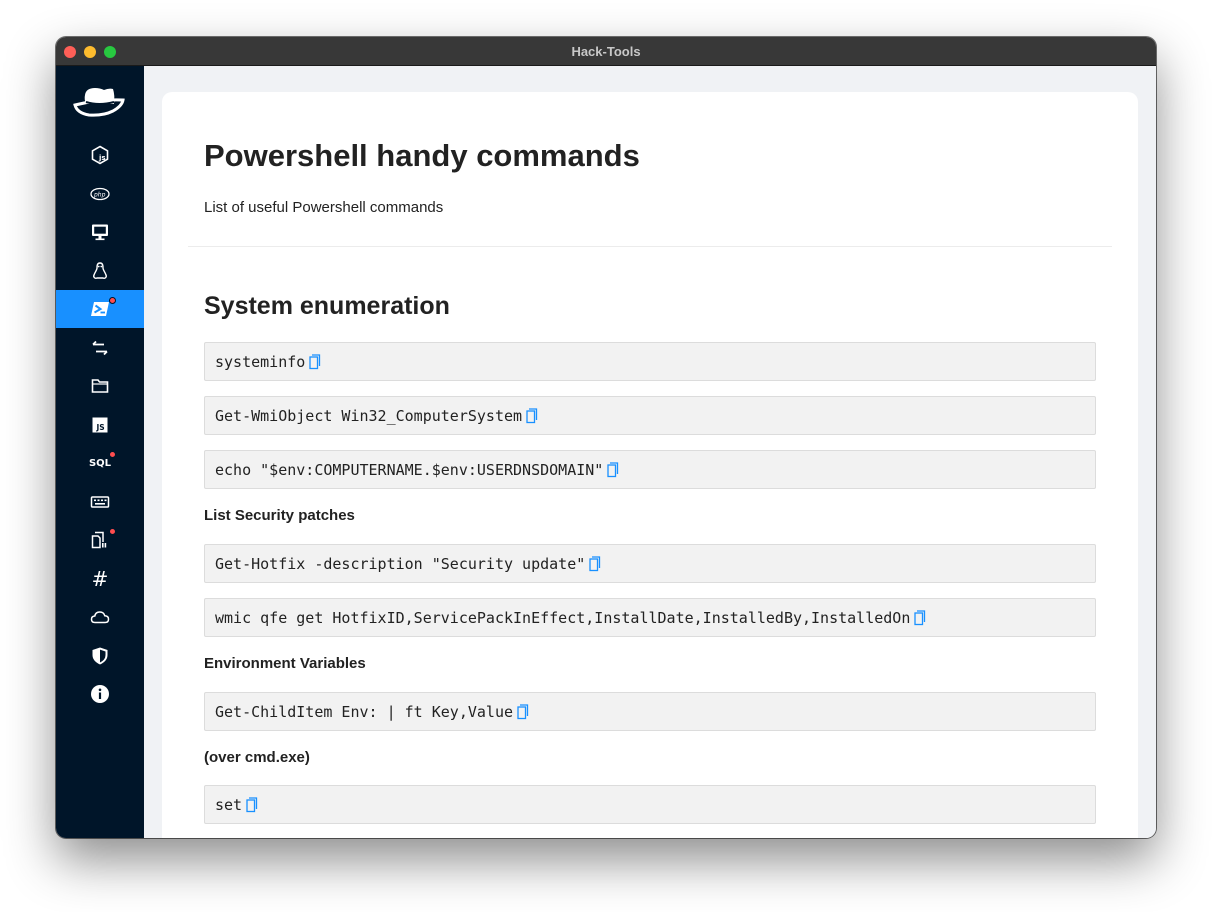  I want to click on sidebar-item-powershell, so click(100, 309).